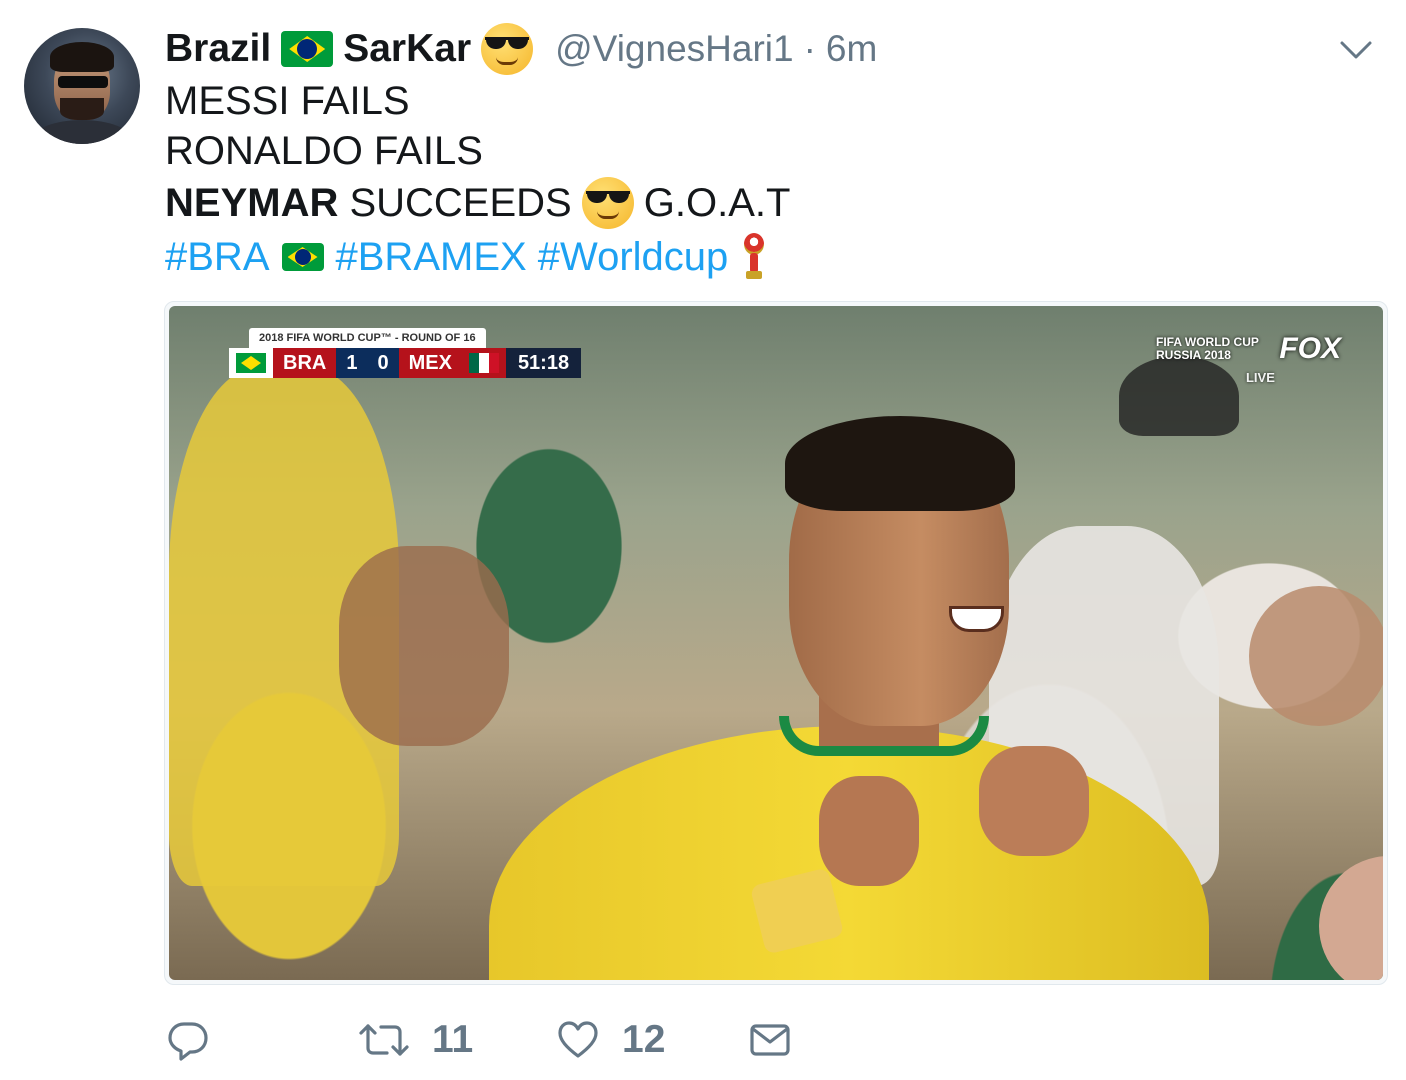 This screenshot has width=1406, height=1080. What do you see at coordinates (305, 363) in the screenshot?
I see `home-team: BRA` at bounding box center [305, 363].